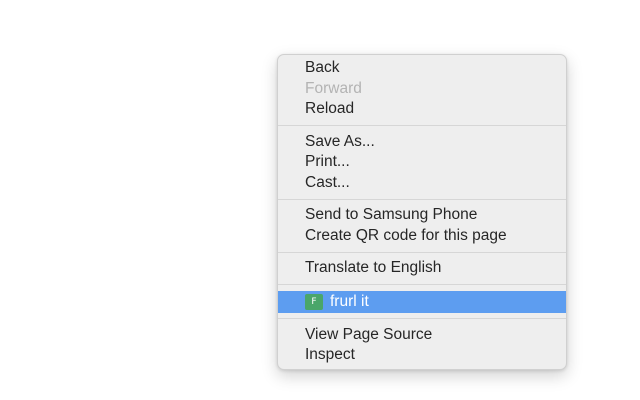  Describe the element at coordinates (333, 88) in the screenshot. I see `menu-item-forward: Forward` at that location.